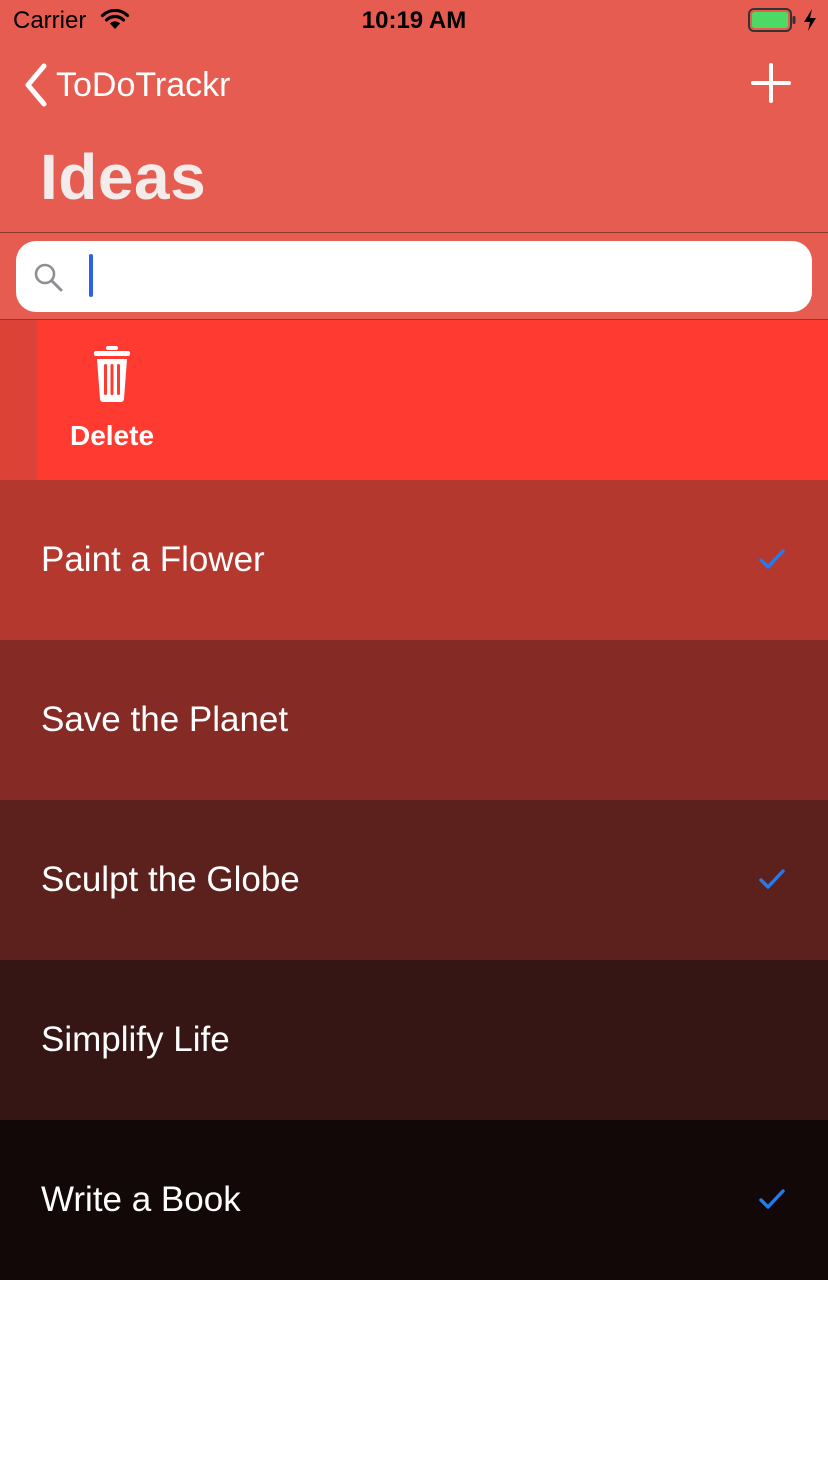  I want to click on search-input, so click(424, 276).